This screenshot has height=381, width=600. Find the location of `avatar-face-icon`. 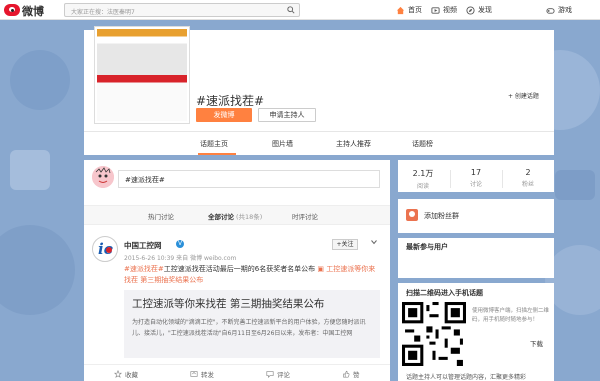

avatar-face-icon is located at coordinates (103, 177).